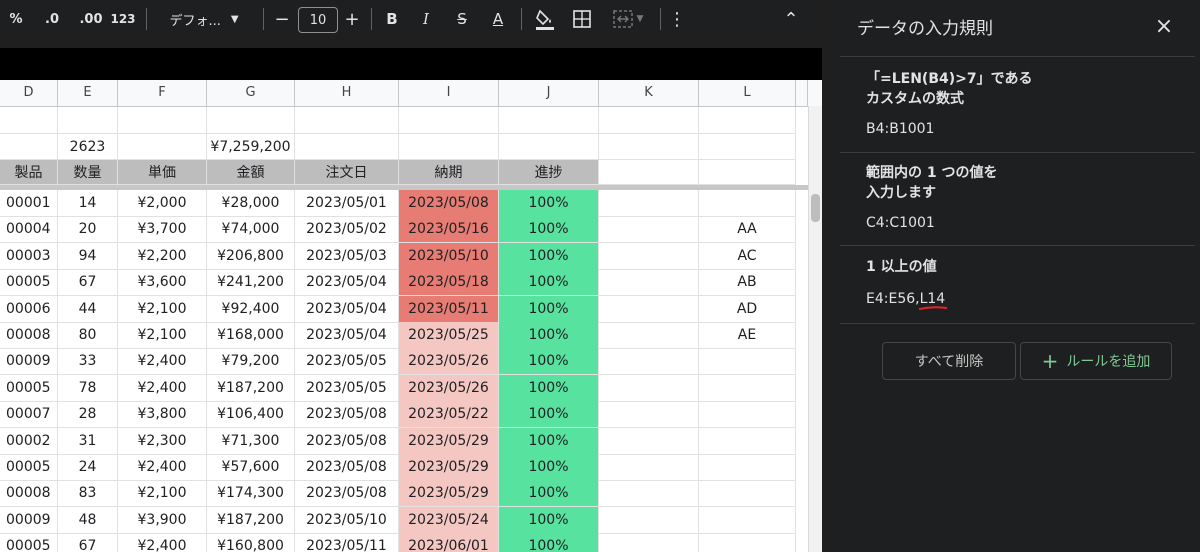 This screenshot has width=1200, height=552. What do you see at coordinates (352, 19) in the screenshot?
I see `increase-font-size-button: +` at bounding box center [352, 19].